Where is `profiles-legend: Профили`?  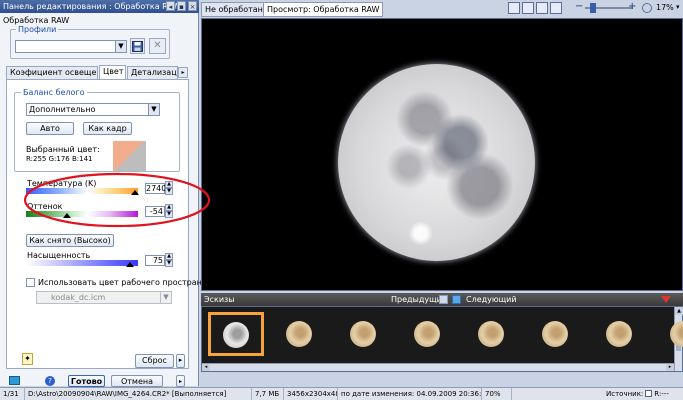
profiles-legend: Профили is located at coordinates (37, 29).